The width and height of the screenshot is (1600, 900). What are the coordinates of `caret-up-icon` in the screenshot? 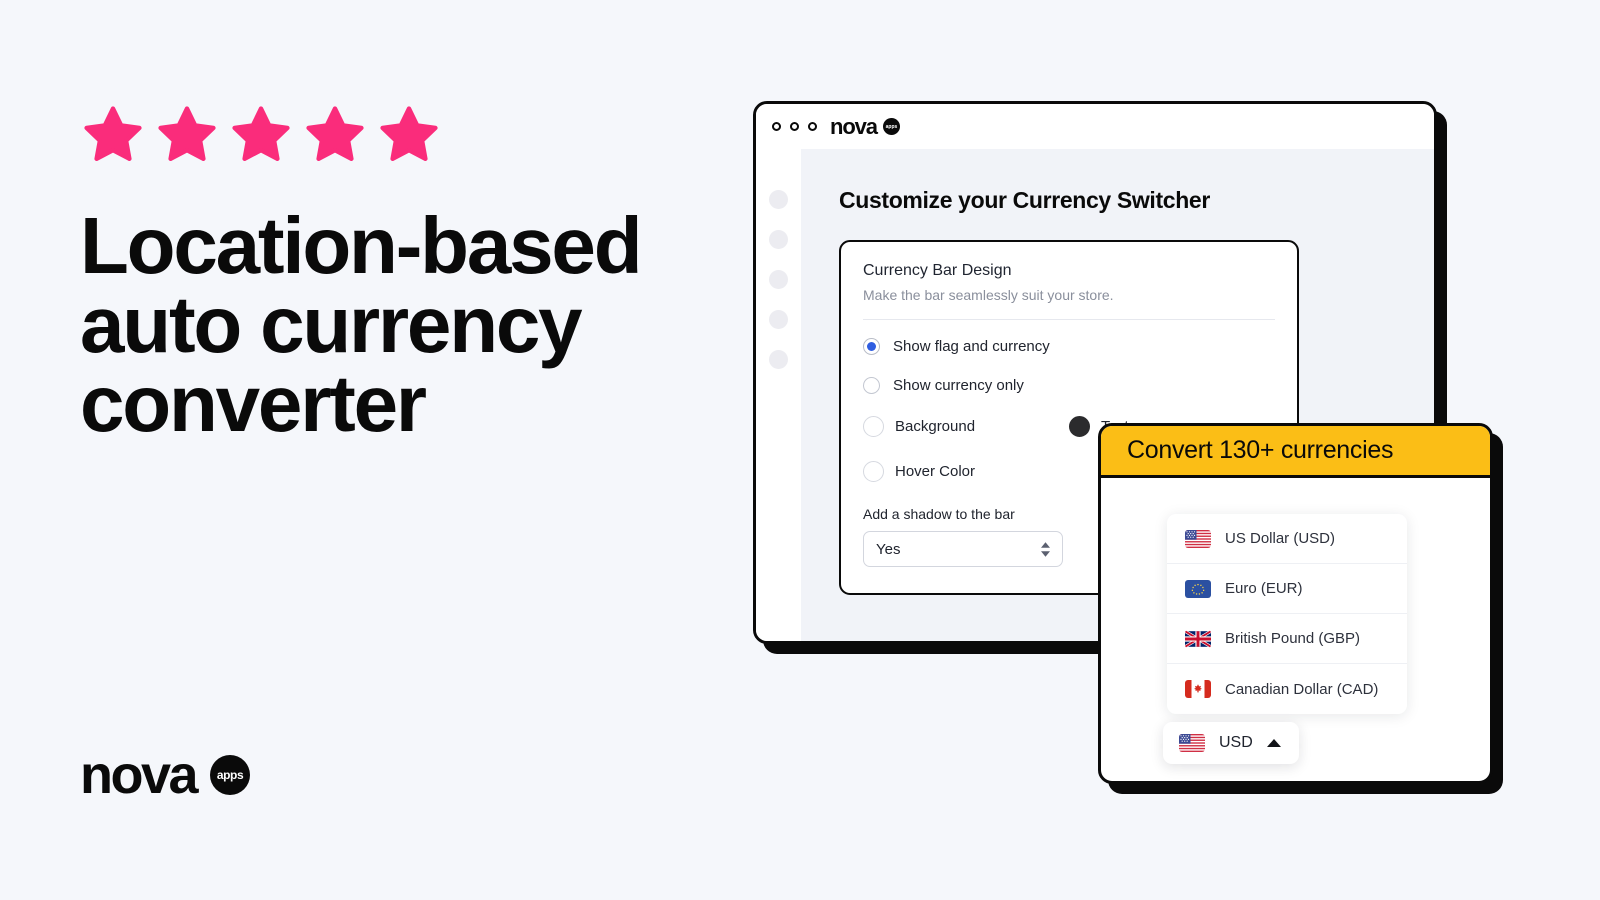 It's located at (1273, 743).